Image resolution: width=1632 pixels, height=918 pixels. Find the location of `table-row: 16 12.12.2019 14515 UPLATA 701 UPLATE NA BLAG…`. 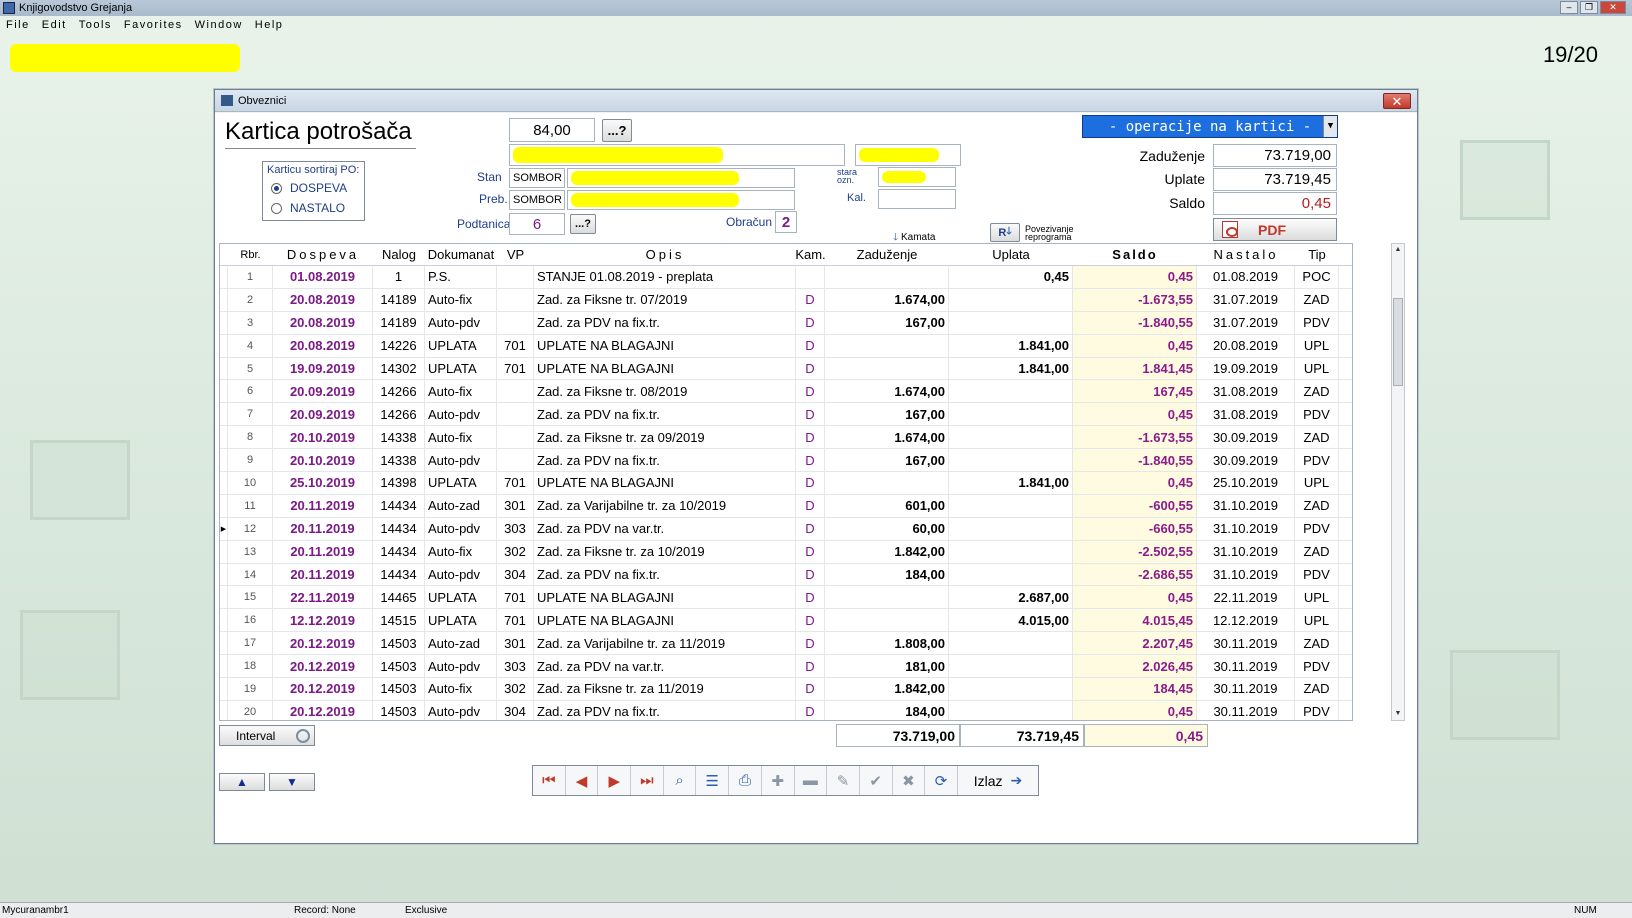

table-row: 16 12.12.2019 14515 UPLATA 701 UPLATE NA BLAG… is located at coordinates (786, 621).